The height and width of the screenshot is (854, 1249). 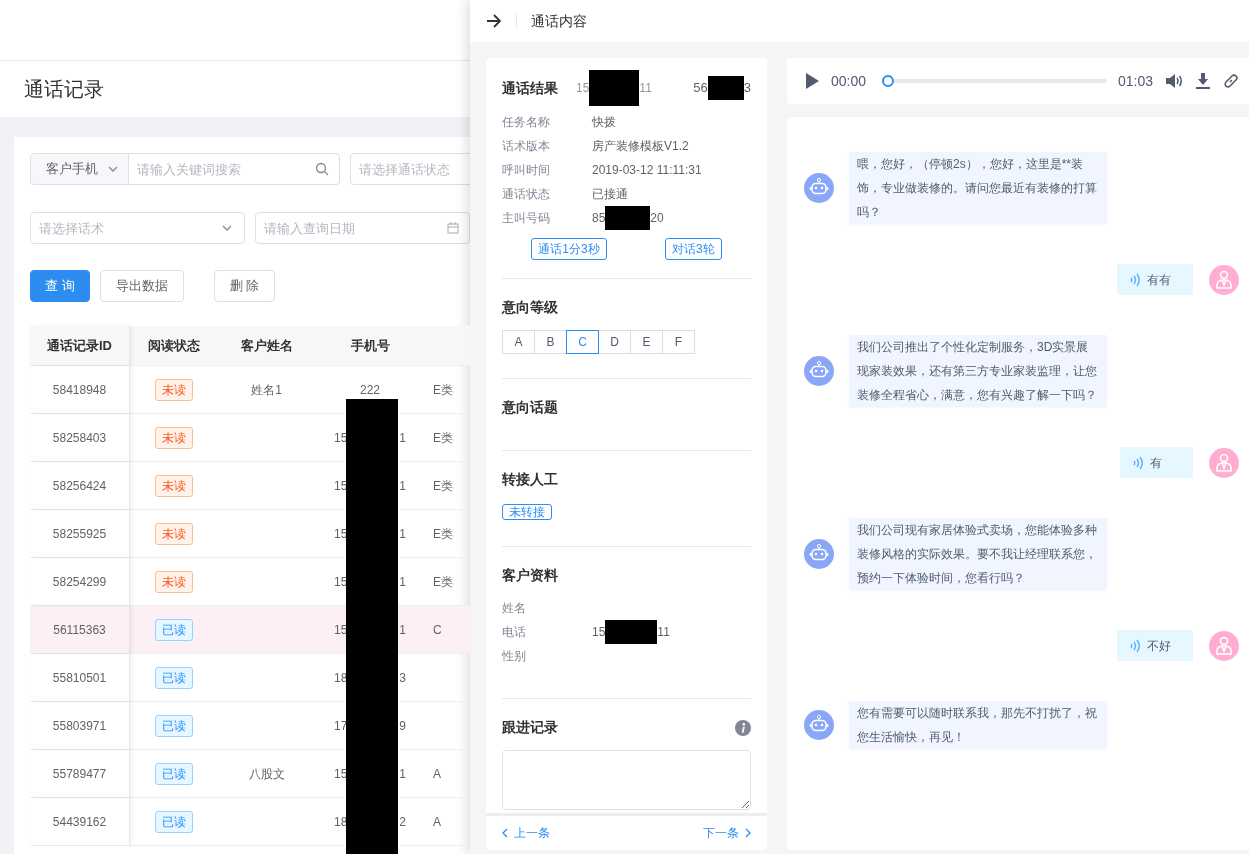 What do you see at coordinates (526, 170) in the screenshot?
I see `field-label: 呼叫时间` at bounding box center [526, 170].